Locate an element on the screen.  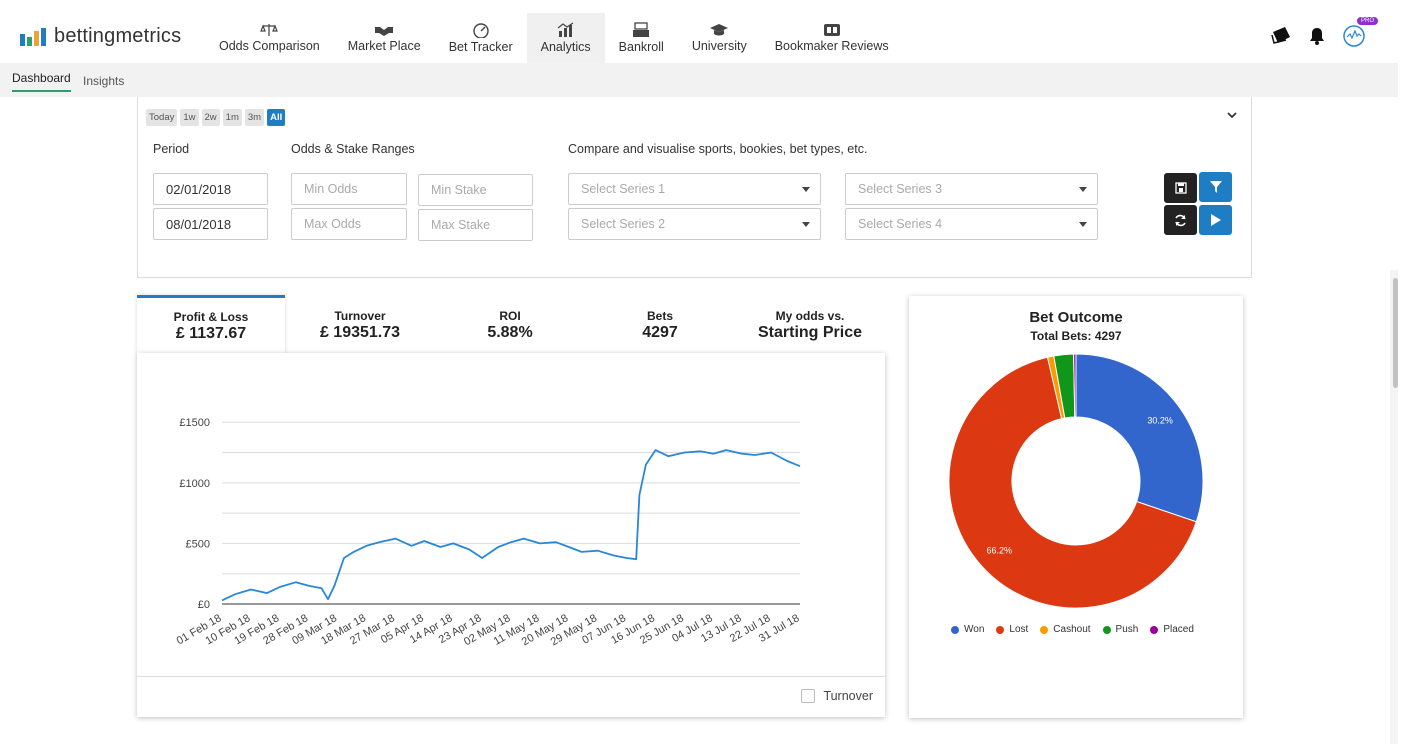
save-button is located at coordinates (1180, 188).